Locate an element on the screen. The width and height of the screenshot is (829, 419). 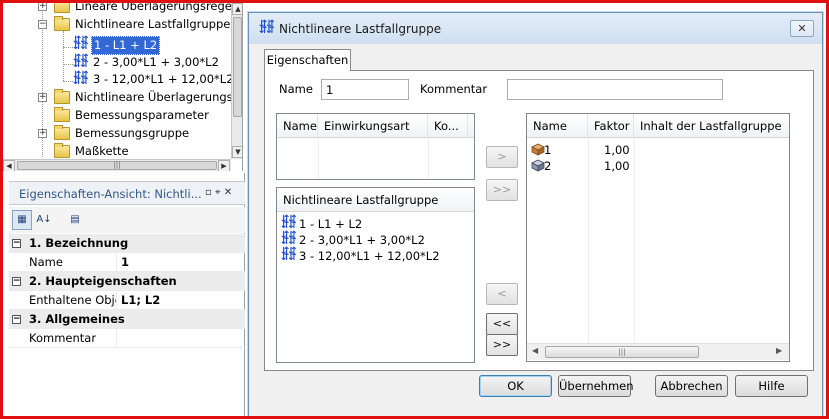
comment-input is located at coordinates (615, 89).